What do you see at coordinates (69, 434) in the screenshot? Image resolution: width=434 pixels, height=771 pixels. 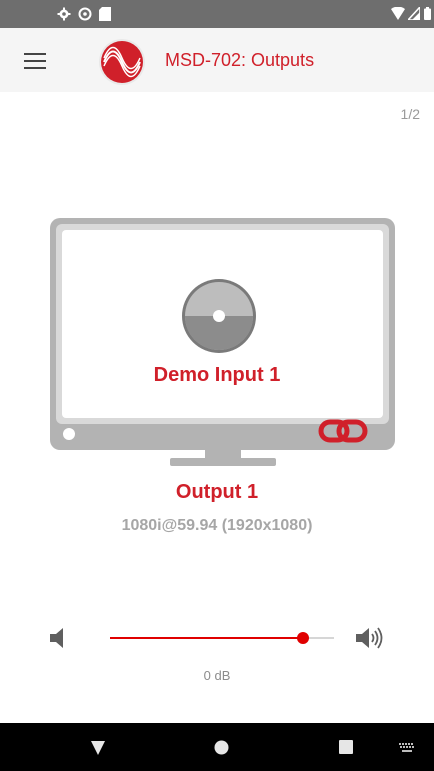 I see `power-led-icon` at bounding box center [69, 434].